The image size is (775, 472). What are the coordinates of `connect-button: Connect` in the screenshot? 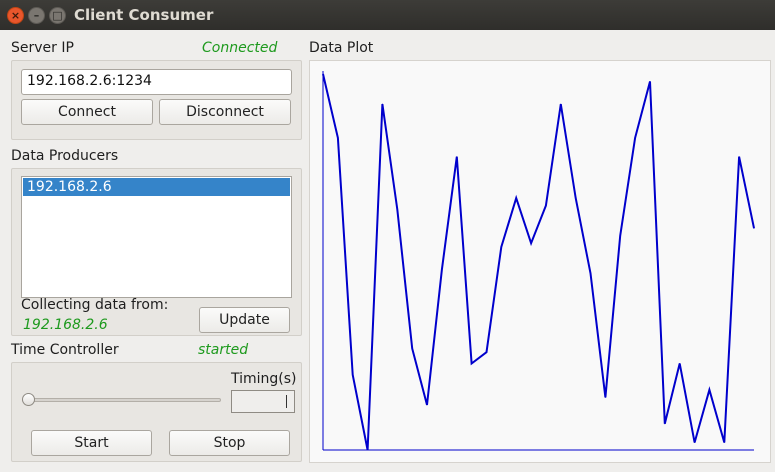 It's located at (87, 112).